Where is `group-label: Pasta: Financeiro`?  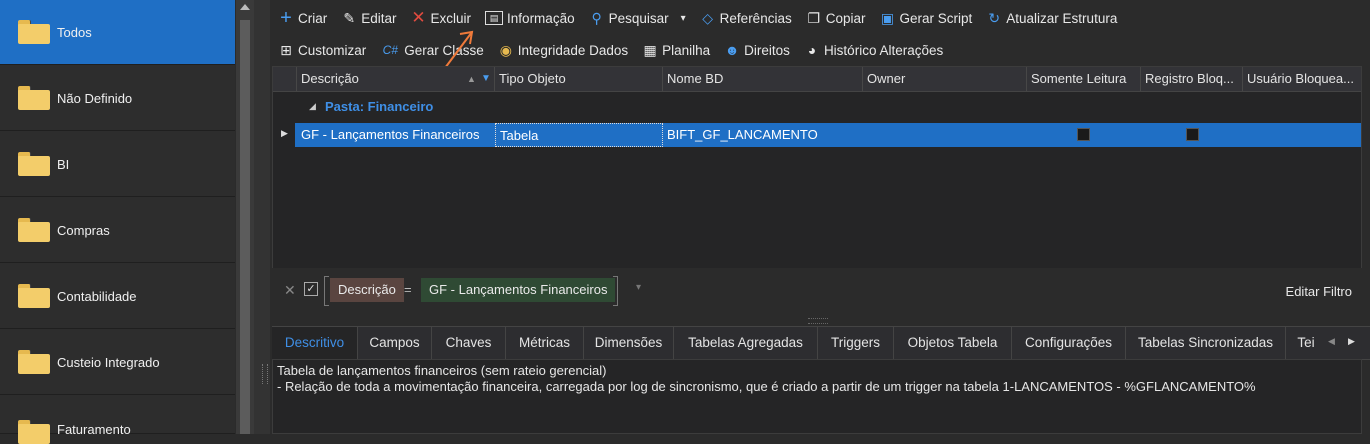
group-label: Pasta: Financeiro is located at coordinates (379, 106).